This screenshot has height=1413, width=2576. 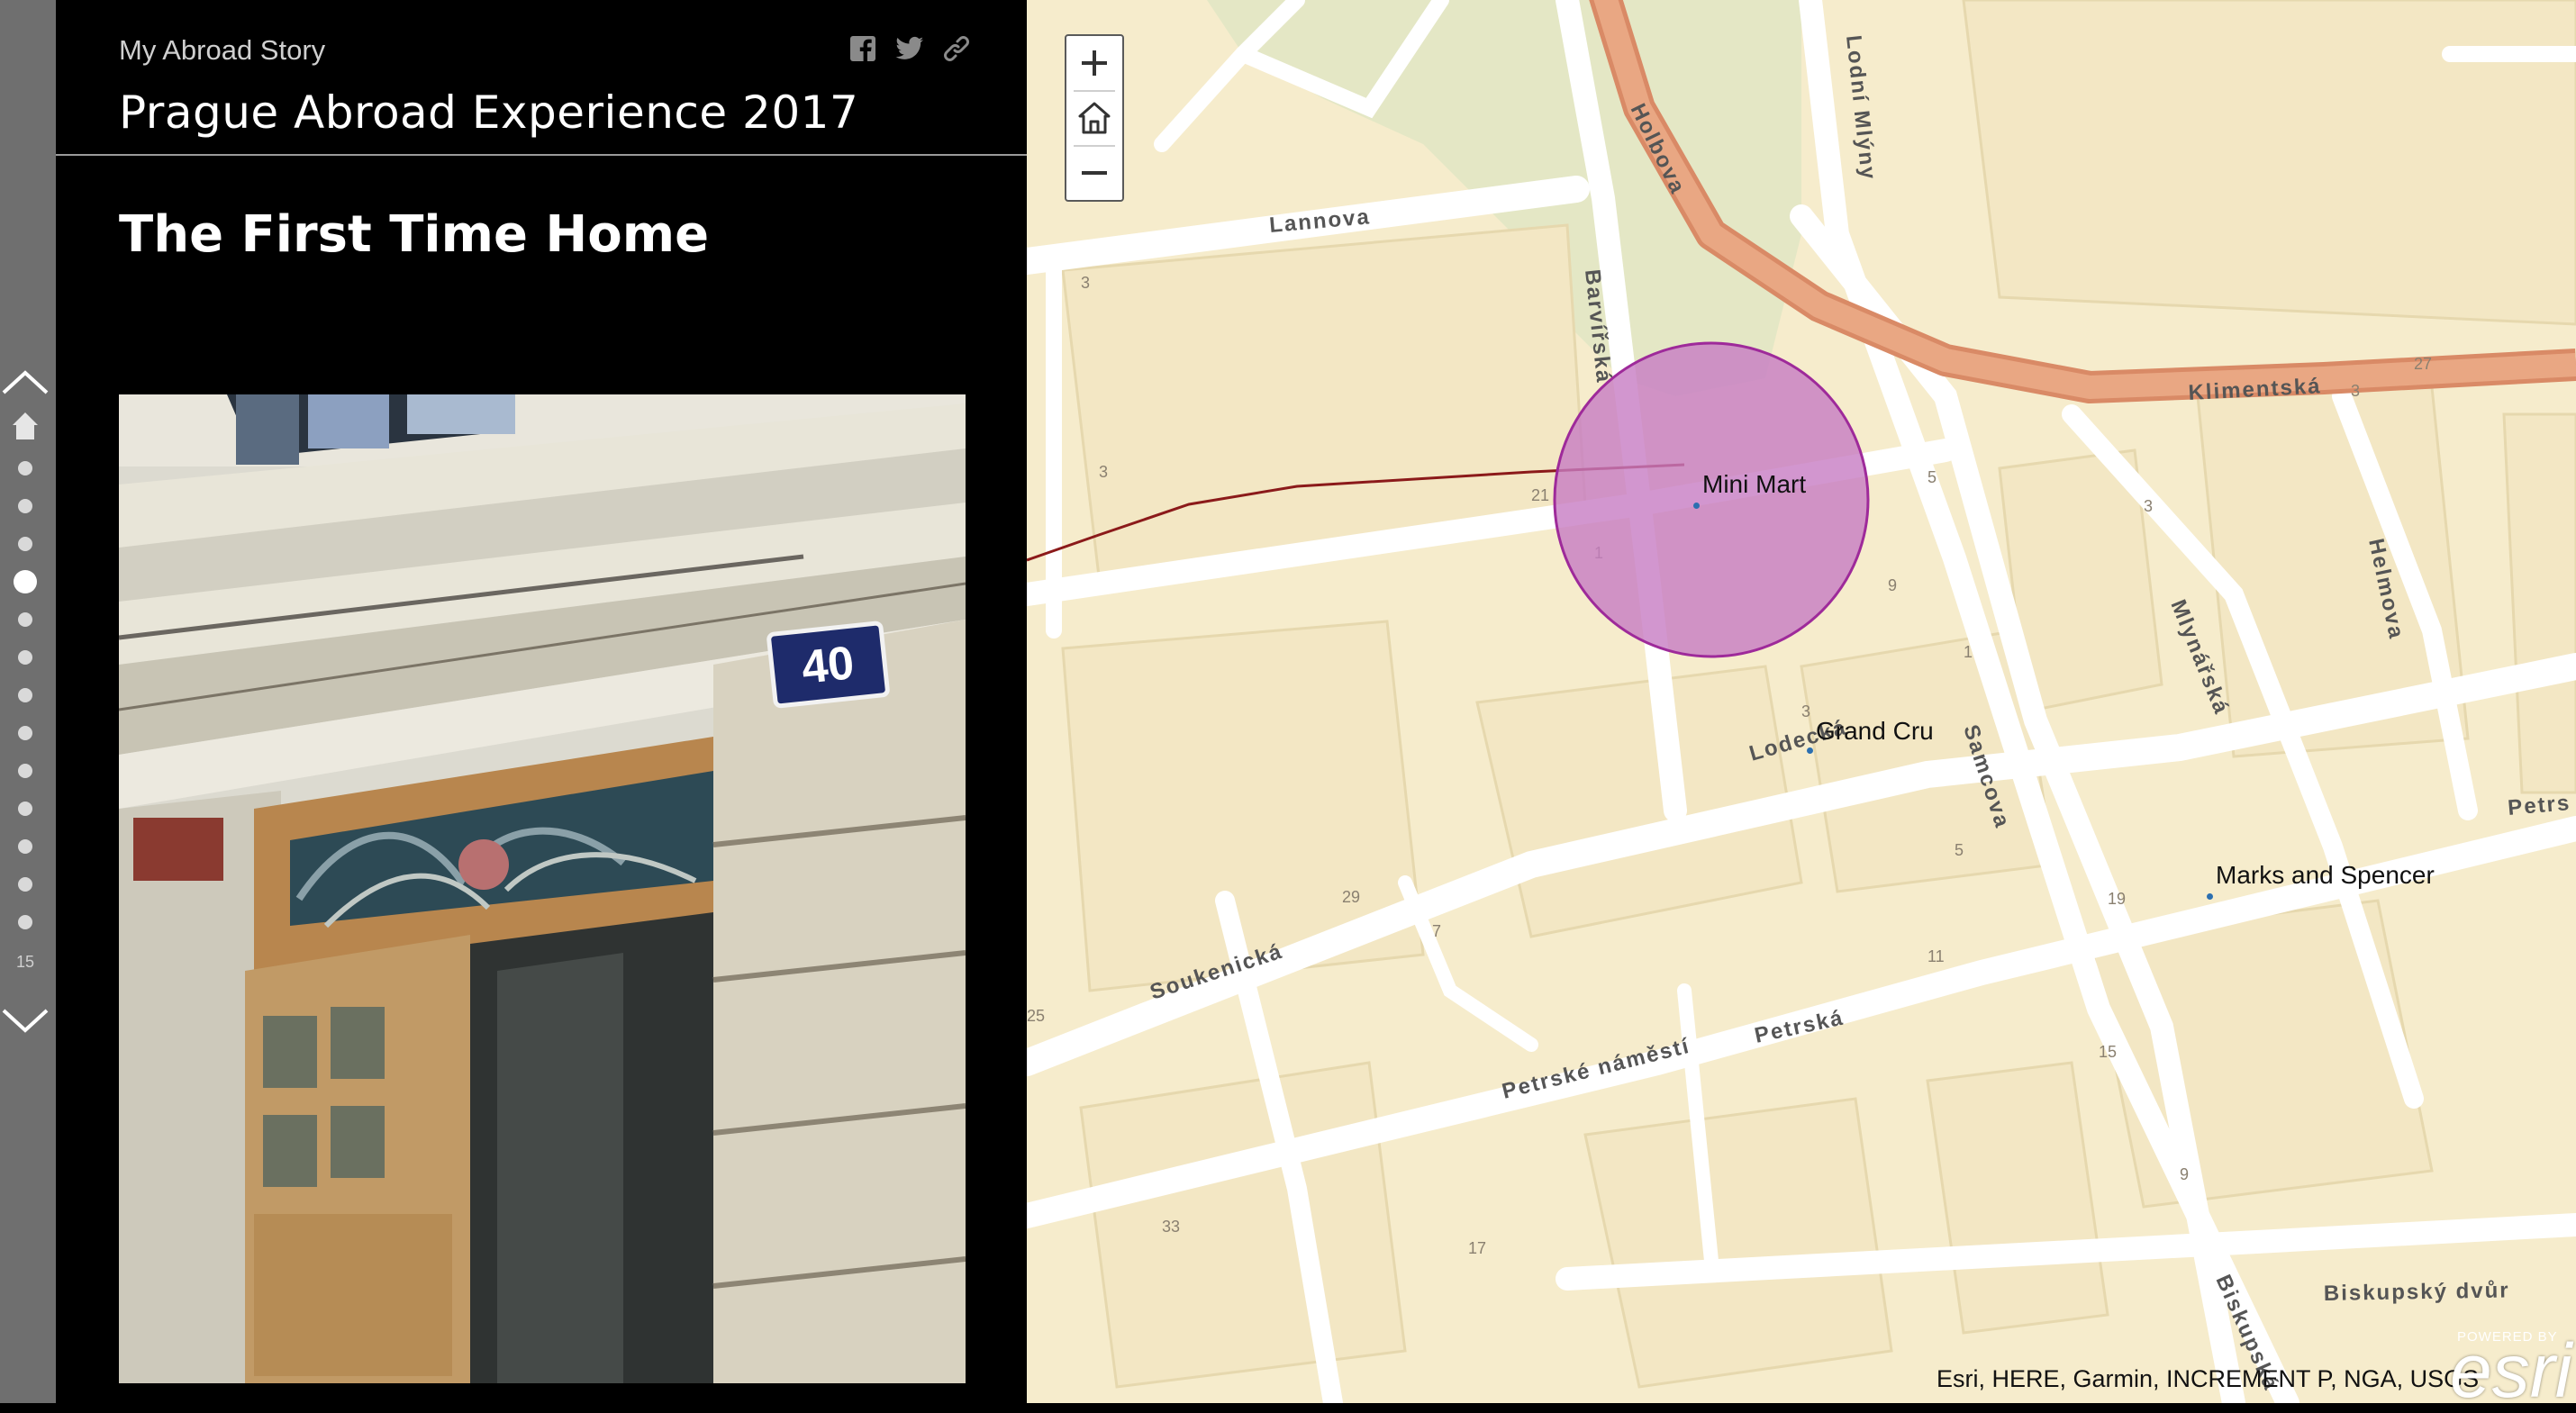 I want to click on story-title: My Abroad Story, so click(x=222, y=50).